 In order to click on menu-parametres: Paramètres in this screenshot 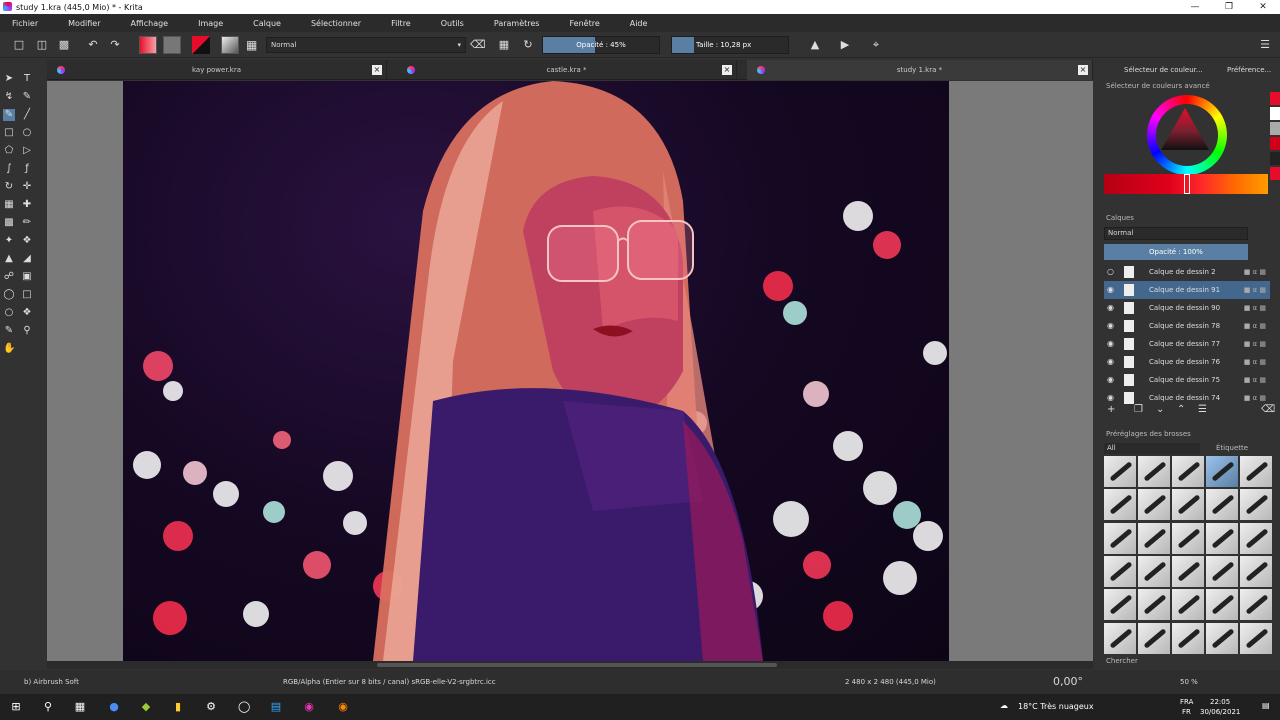, I will do `click(517, 23)`.